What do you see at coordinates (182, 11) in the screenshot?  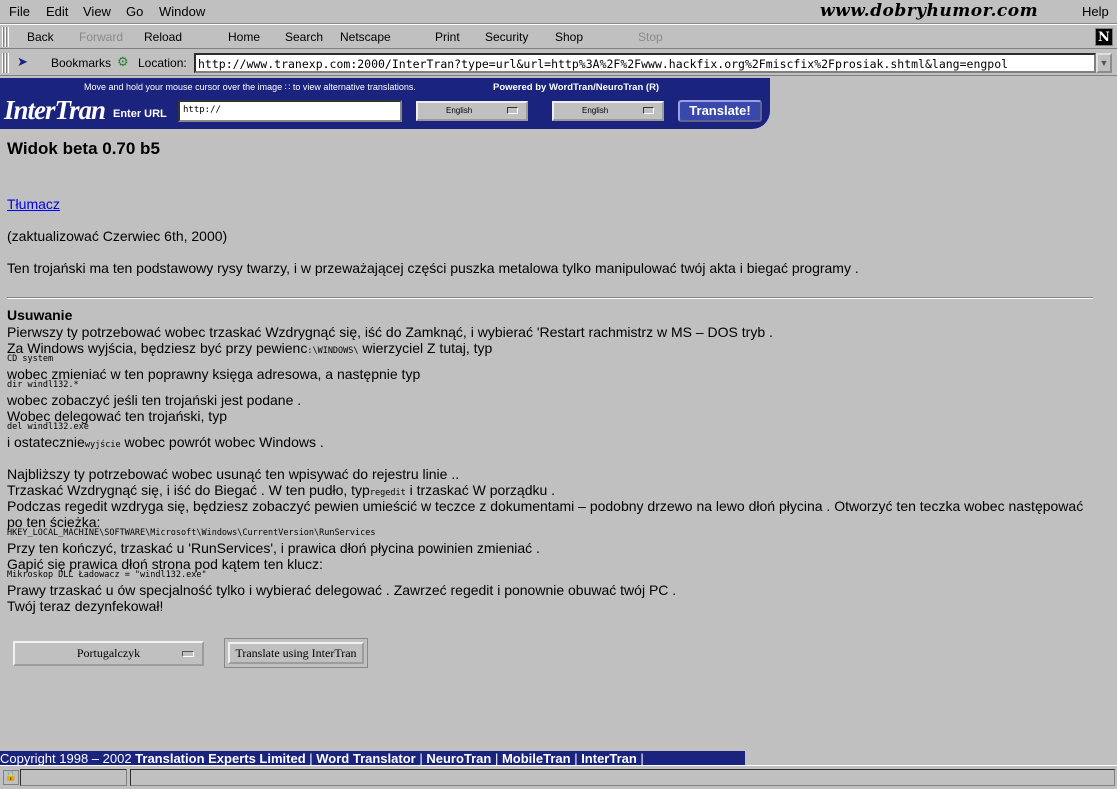 I see `menu-window: Window` at bounding box center [182, 11].